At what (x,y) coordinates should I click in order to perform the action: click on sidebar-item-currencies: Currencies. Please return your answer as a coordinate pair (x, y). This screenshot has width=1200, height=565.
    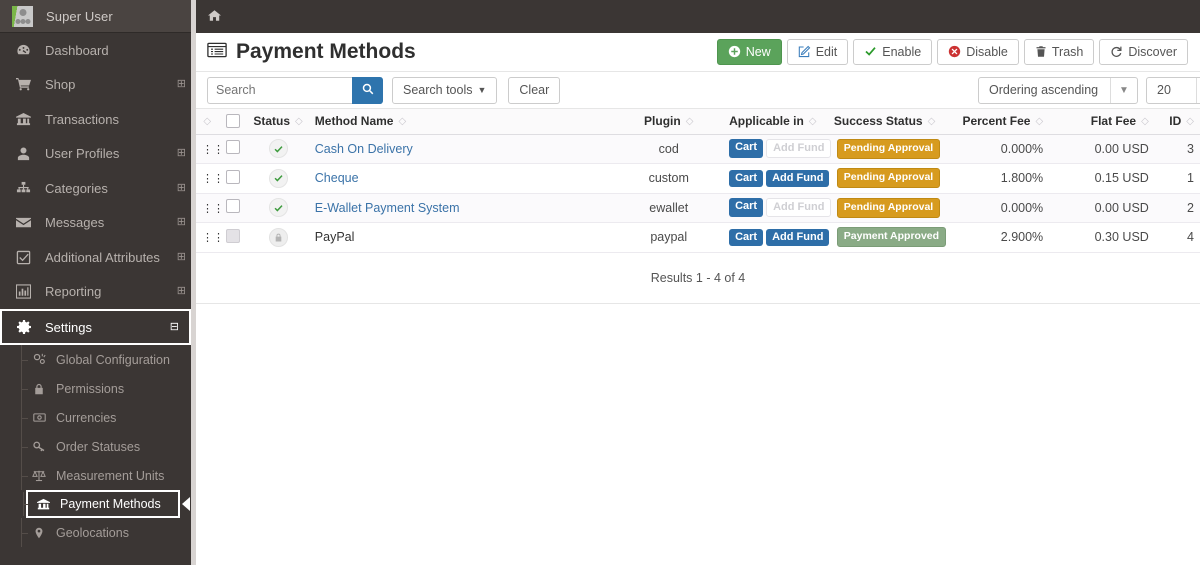
    Looking at the image, I should click on (98, 417).